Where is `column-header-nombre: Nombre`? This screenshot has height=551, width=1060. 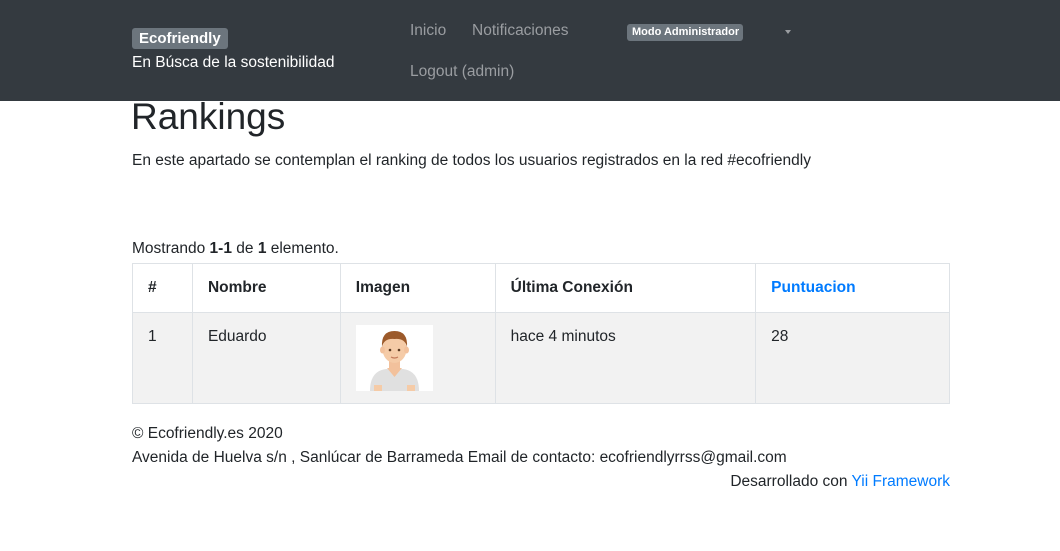
column-header-nombre: Nombre is located at coordinates (266, 288).